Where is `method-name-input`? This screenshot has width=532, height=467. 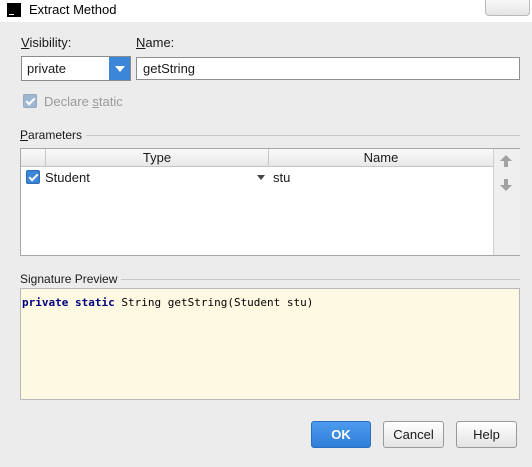
method-name-input is located at coordinates (328, 68).